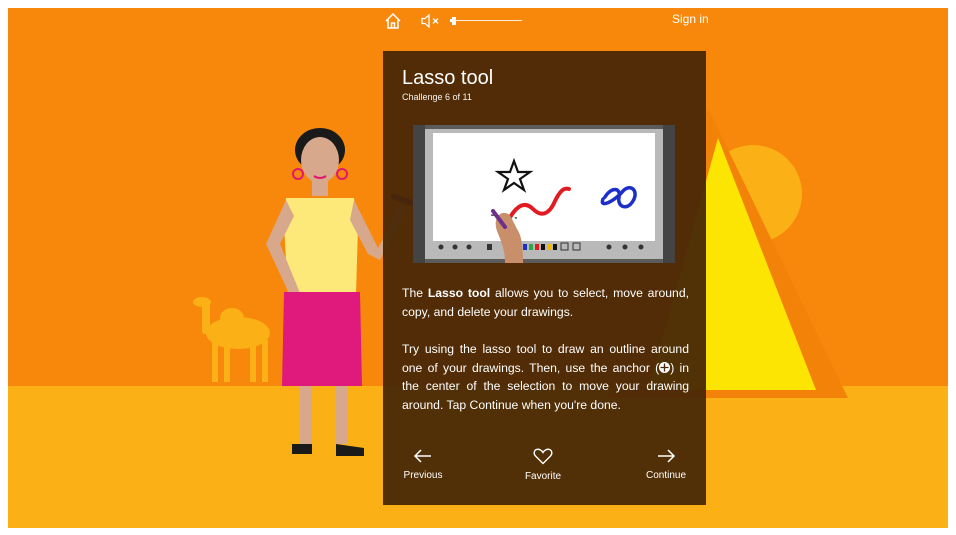 The height and width of the screenshot is (535, 956). I want to click on sign-in-link: Sign in, so click(690, 19).